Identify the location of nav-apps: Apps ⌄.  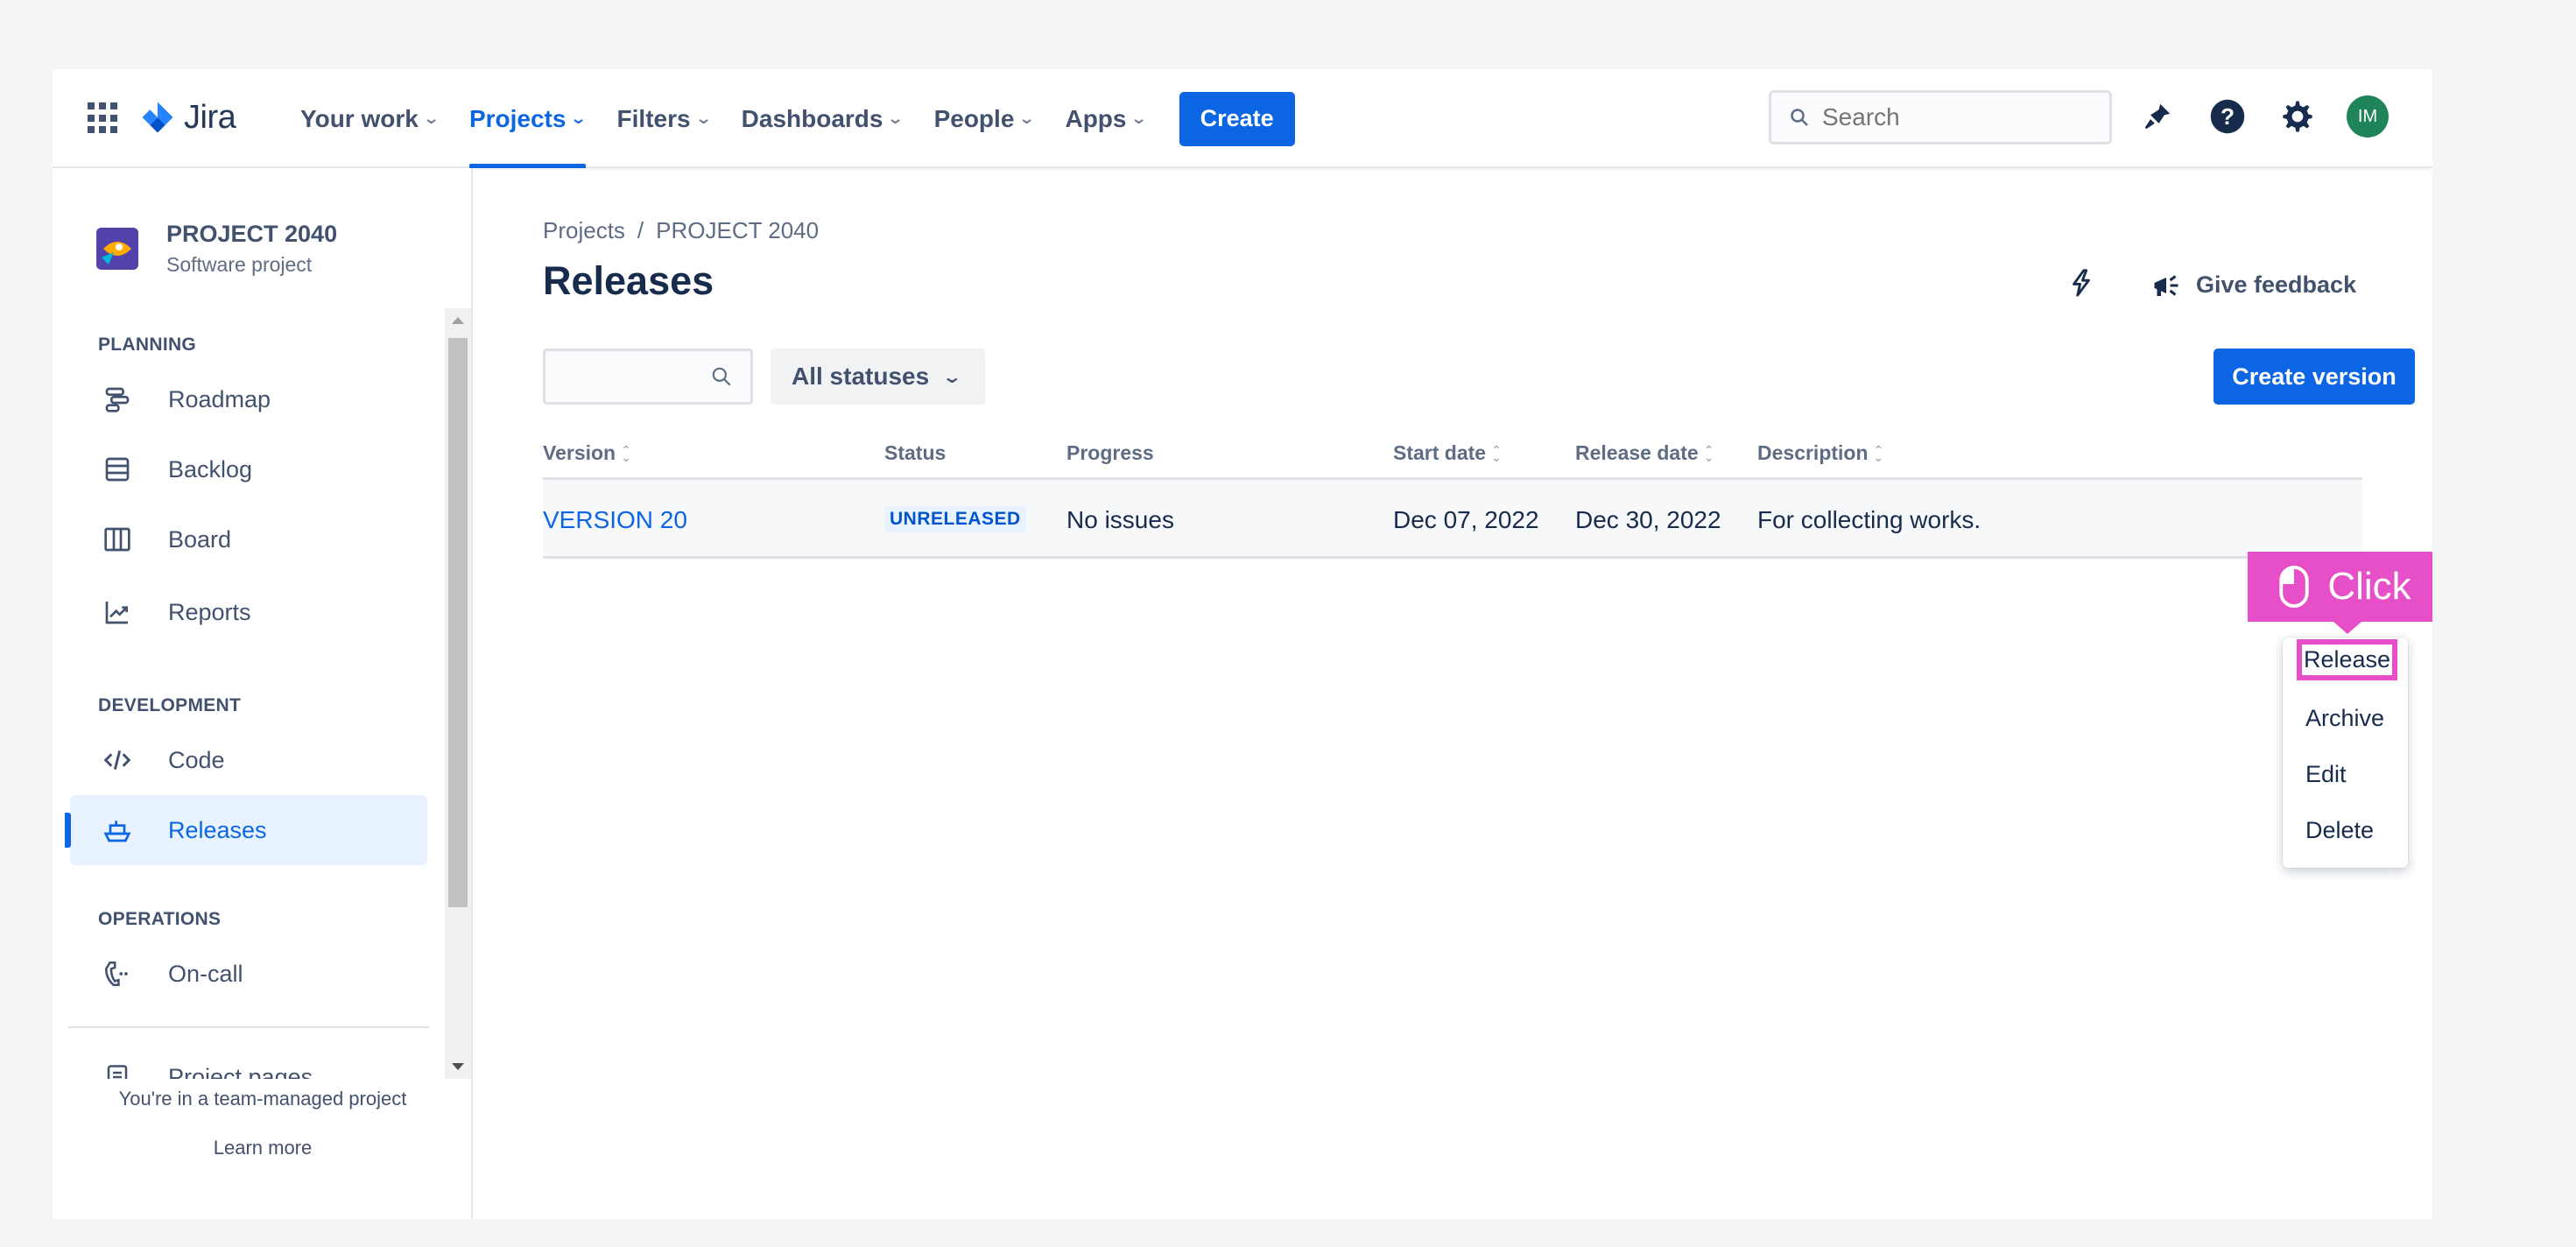
(1105, 118).